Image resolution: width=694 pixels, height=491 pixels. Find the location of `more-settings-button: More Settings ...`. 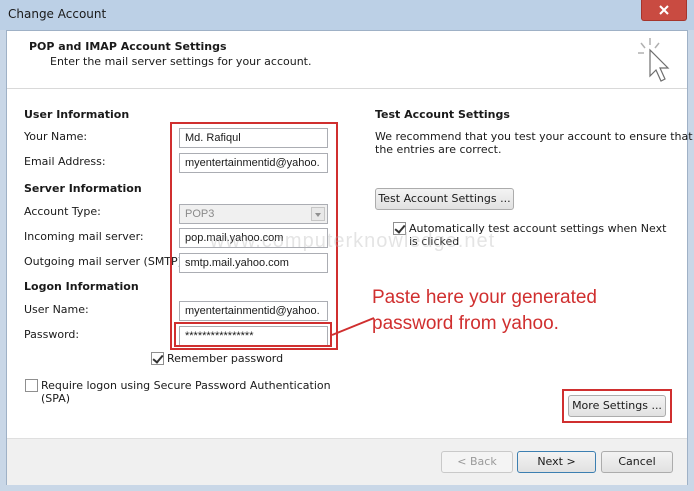

more-settings-button: More Settings ... is located at coordinates (617, 406).